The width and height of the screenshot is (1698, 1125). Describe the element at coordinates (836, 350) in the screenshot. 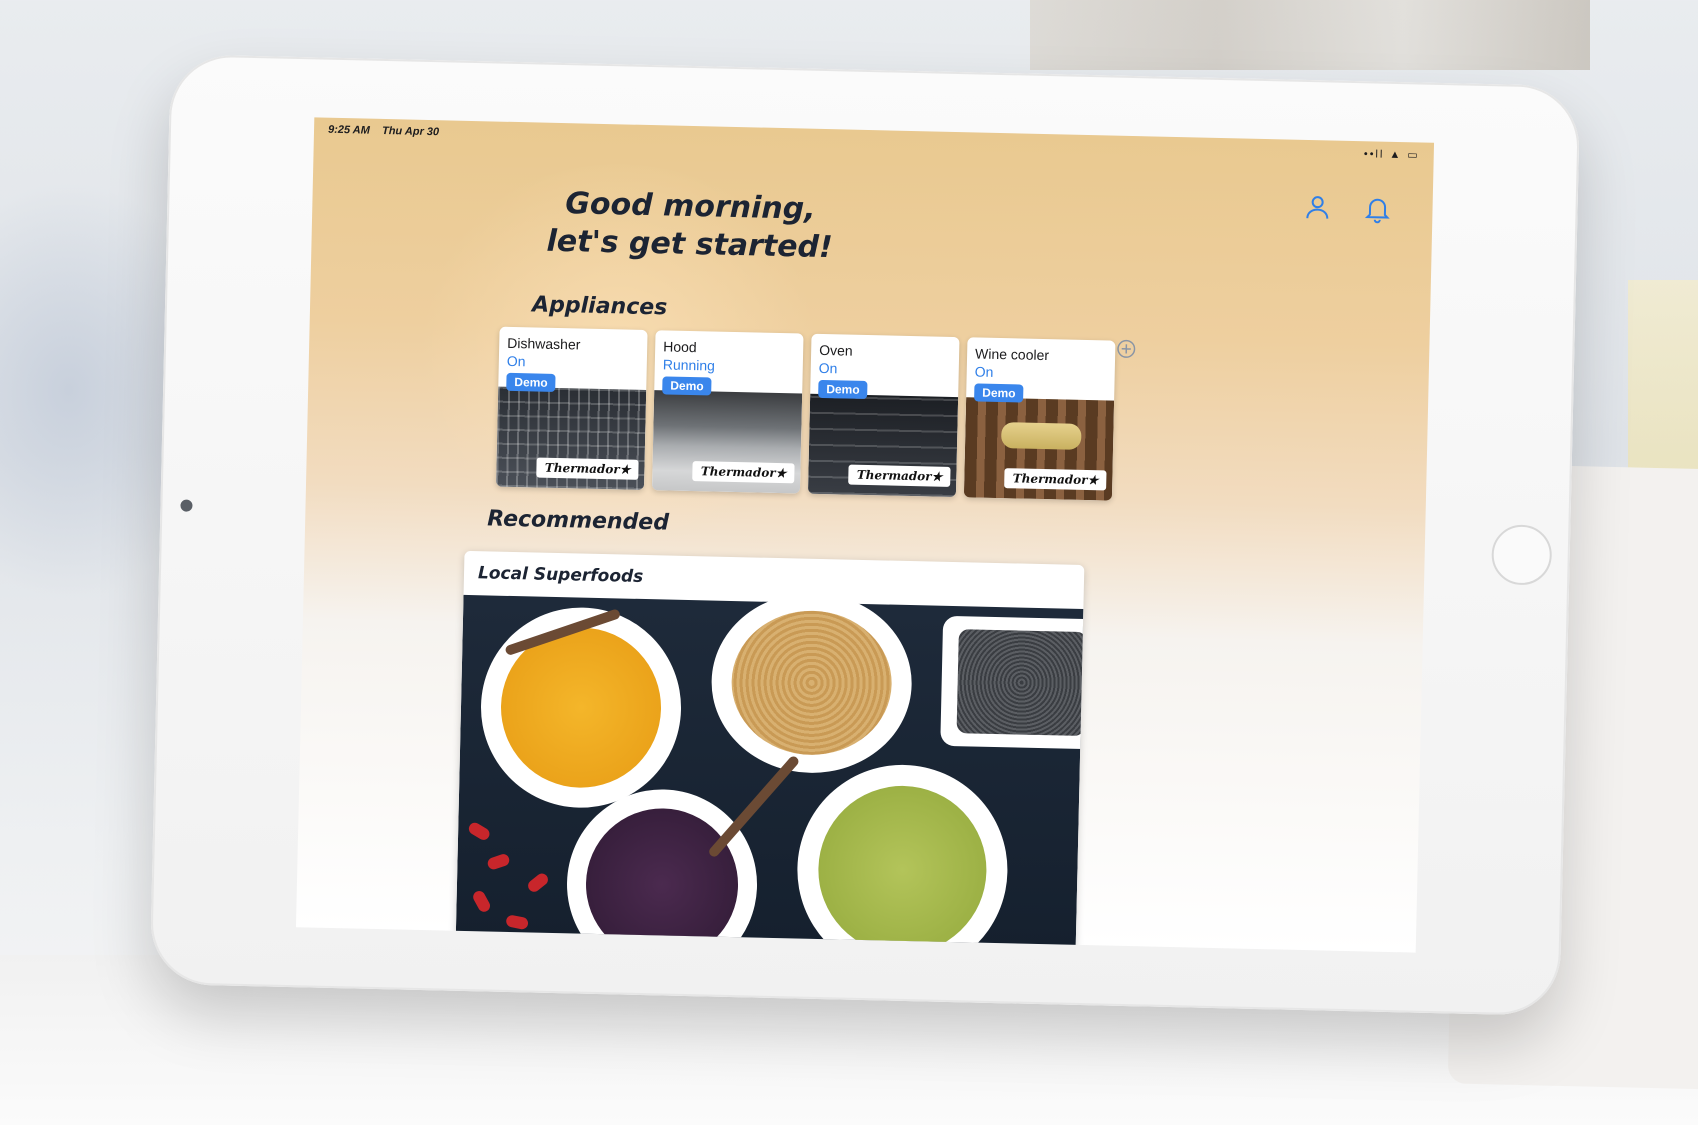

I see `appliance-name: Oven` at that location.